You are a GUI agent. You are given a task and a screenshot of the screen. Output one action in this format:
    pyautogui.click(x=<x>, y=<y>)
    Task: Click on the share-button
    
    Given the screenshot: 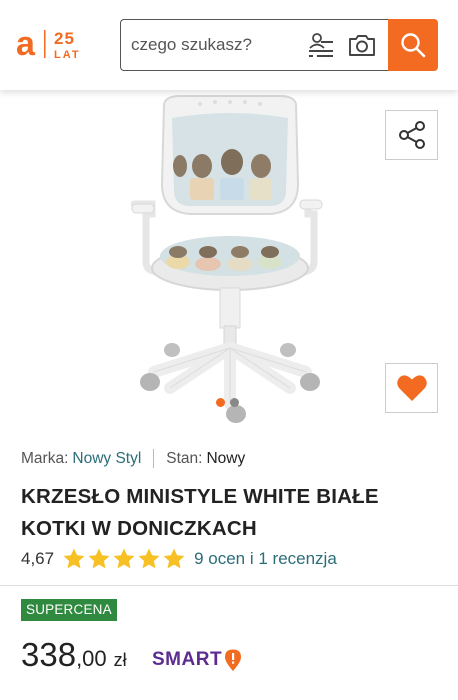 What is the action you would take?
    pyautogui.click(x=411, y=135)
    